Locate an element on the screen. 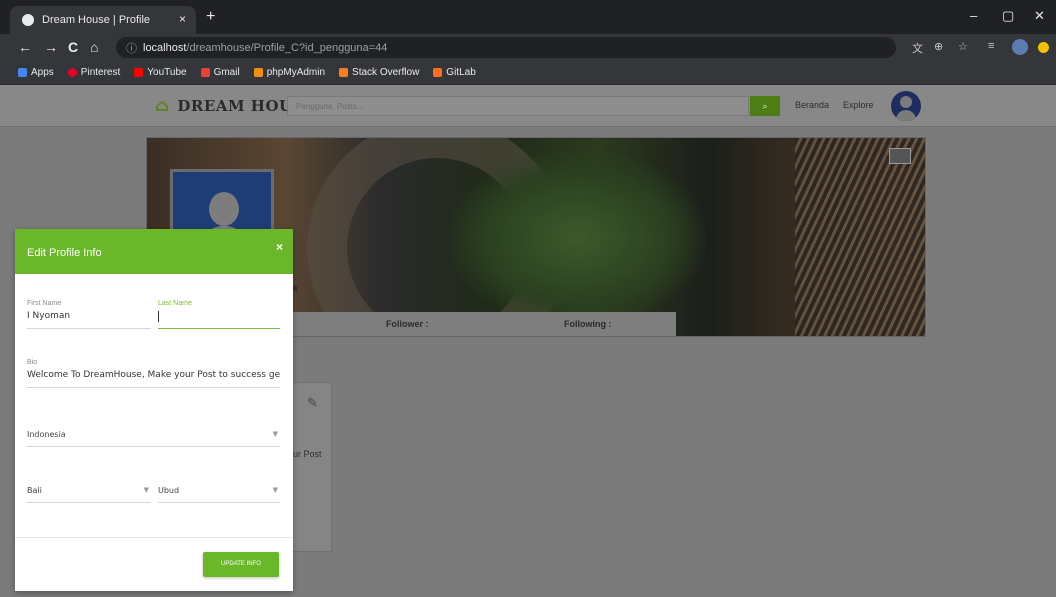 The height and width of the screenshot is (597, 1056). maximize-button: ▢ is located at coordinates (1008, 16).